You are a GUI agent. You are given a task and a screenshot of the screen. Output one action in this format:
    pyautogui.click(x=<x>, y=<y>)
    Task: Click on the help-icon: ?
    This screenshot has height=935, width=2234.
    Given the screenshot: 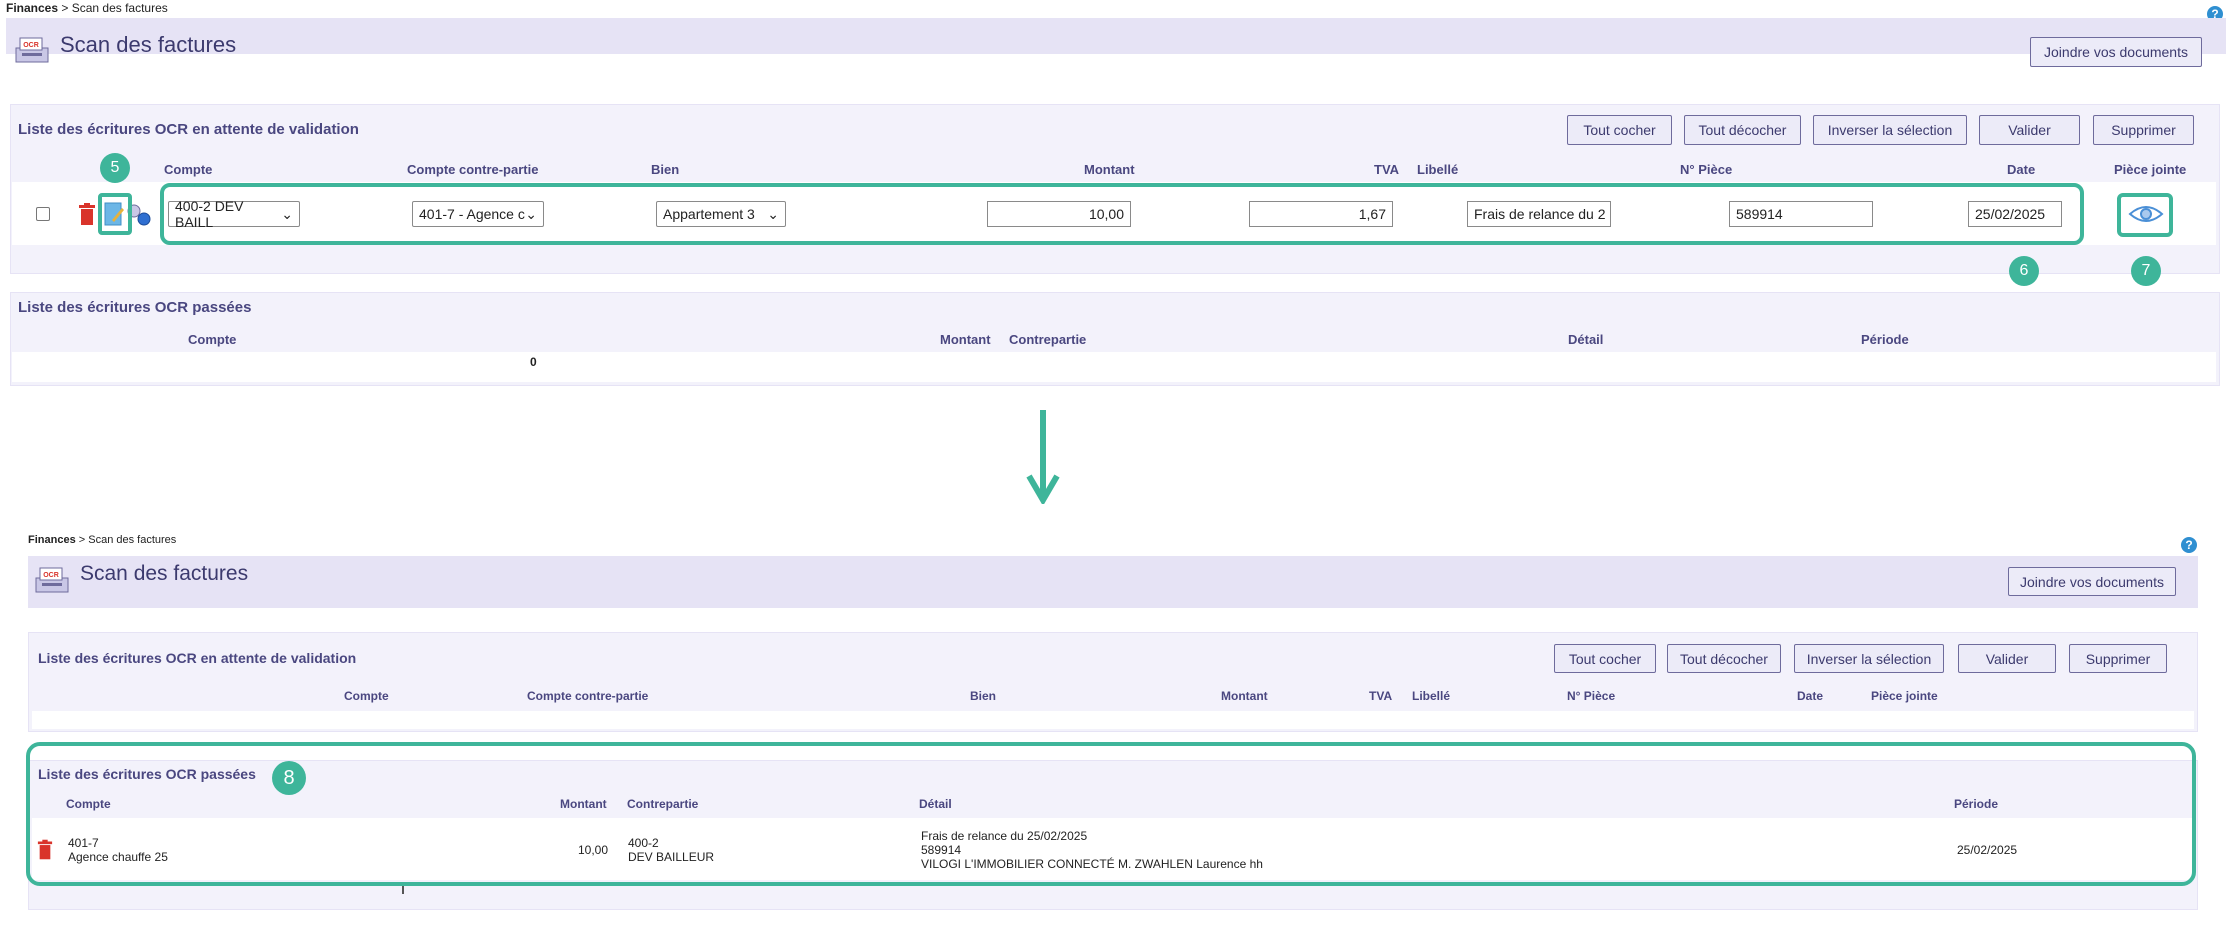 What is the action you would take?
    pyautogui.click(x=2189, y=545)
    